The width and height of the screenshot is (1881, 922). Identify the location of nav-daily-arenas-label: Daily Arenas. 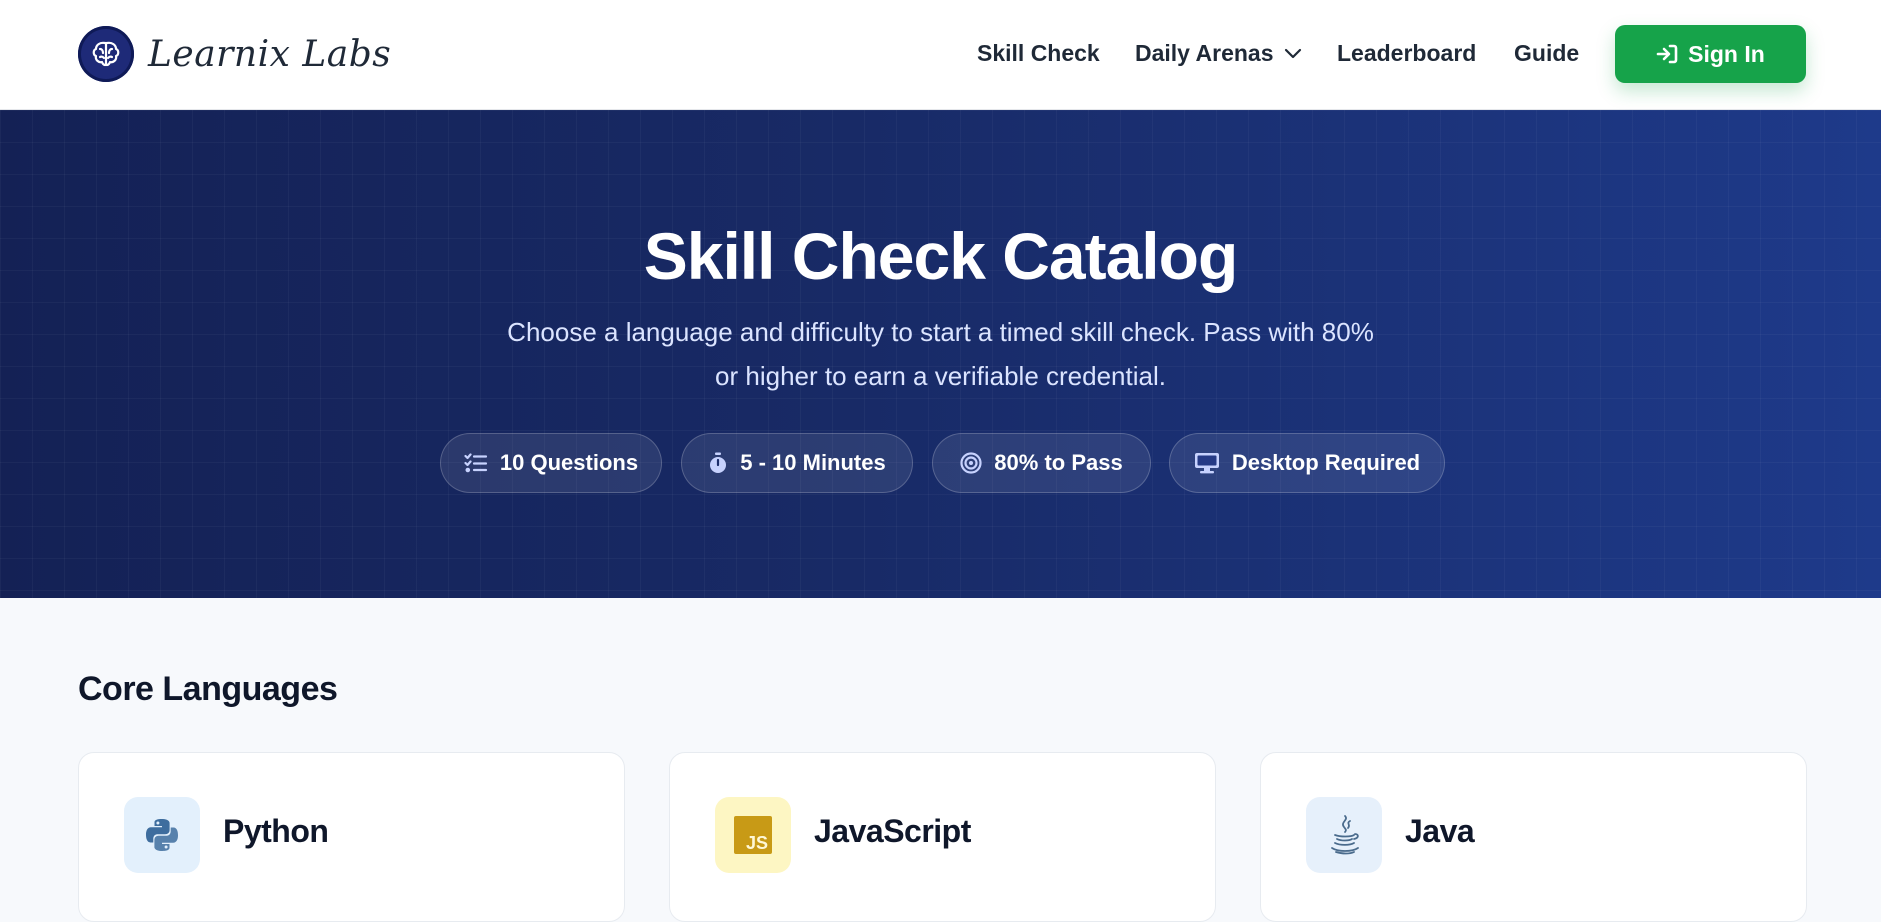
(1204, 53).